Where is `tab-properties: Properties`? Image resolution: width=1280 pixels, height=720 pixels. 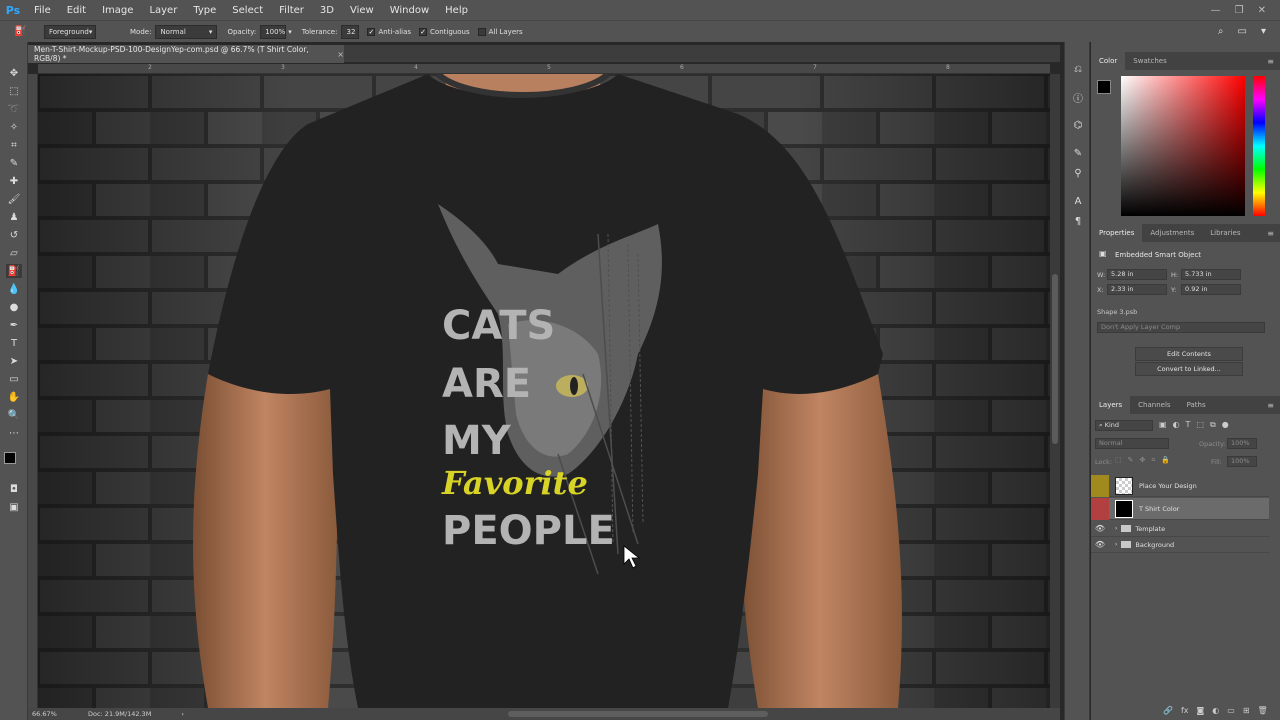
tab-properties: Properties is located at coordinates (1117, 233).